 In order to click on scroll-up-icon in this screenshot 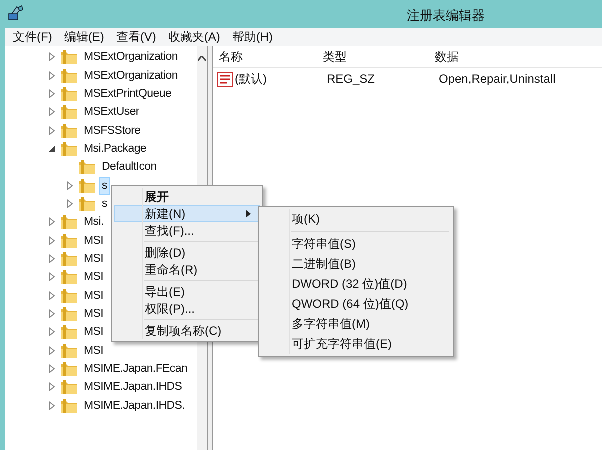, I will do `click(202, 58)`.